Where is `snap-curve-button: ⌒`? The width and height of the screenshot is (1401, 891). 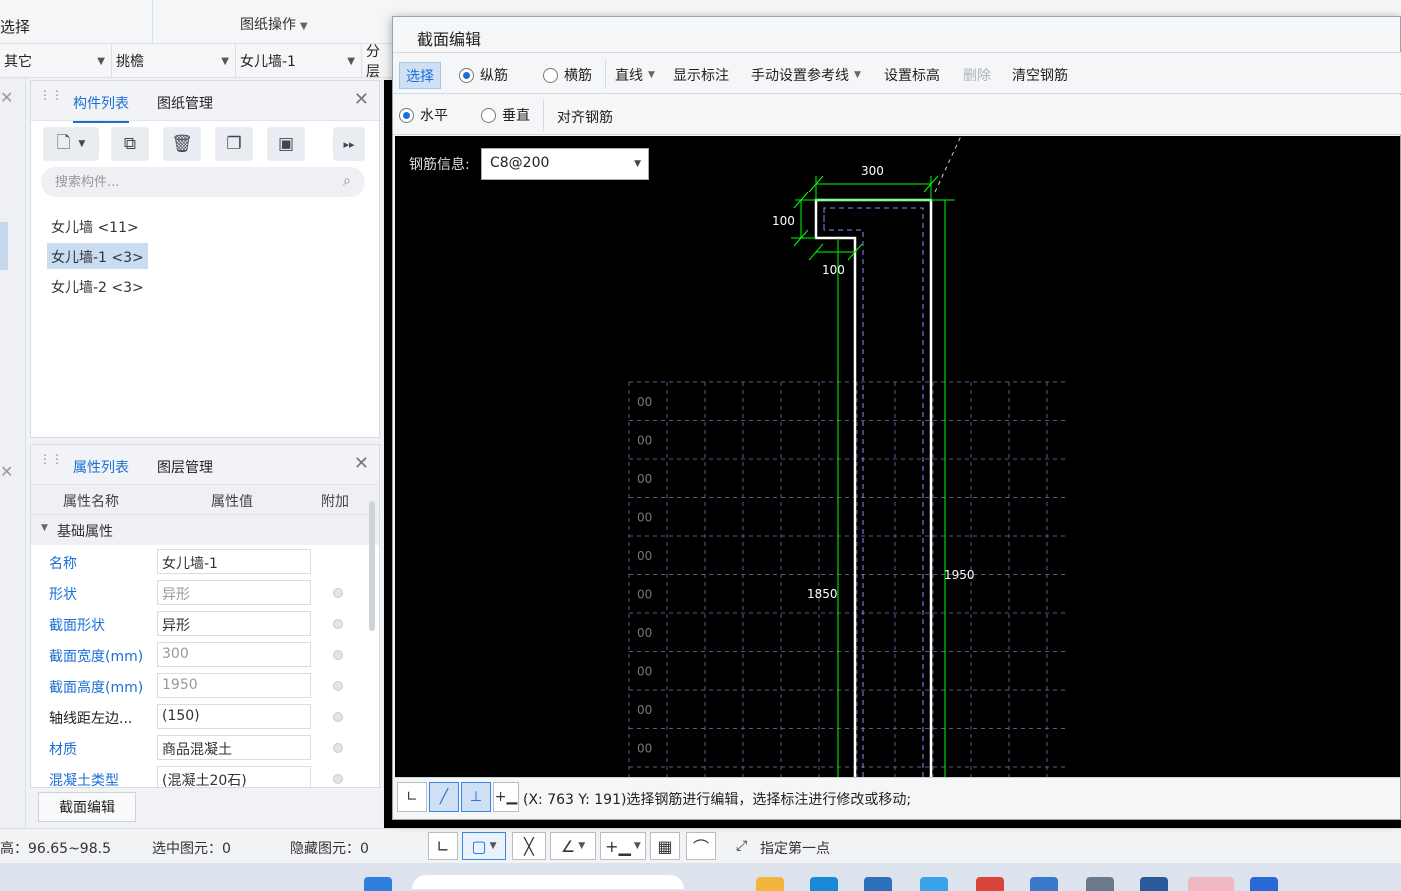 snap-curve-button: ⌒ is located at coordinates (701, 846).